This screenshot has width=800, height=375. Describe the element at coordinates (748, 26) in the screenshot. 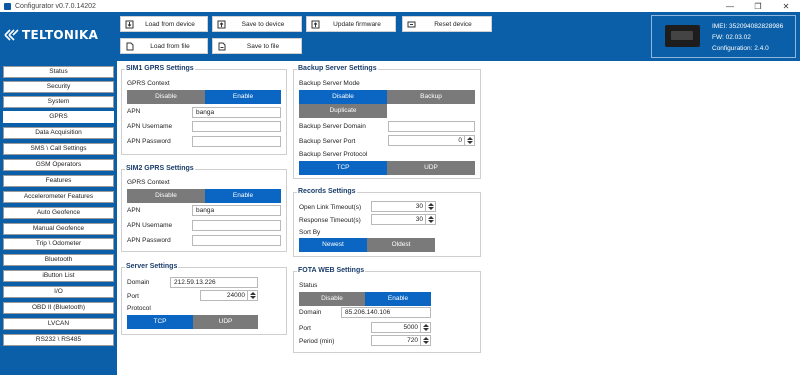

I see `device-imei: IMEI: 352094082828986` at that location.